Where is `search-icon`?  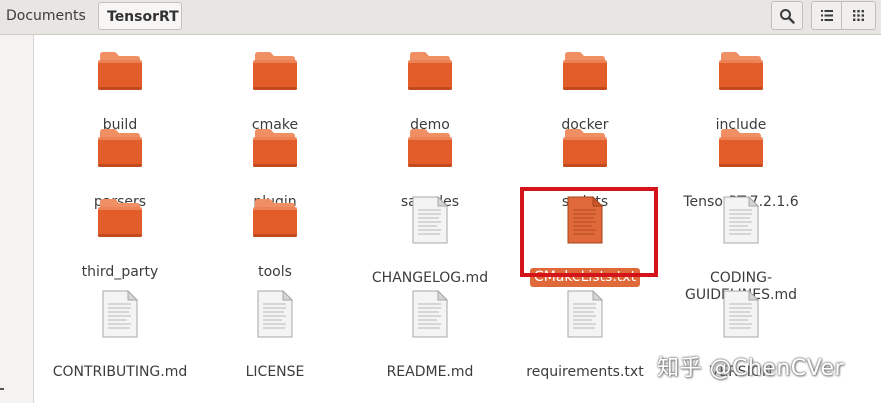 search-icon is located at coordinates (787, 16).